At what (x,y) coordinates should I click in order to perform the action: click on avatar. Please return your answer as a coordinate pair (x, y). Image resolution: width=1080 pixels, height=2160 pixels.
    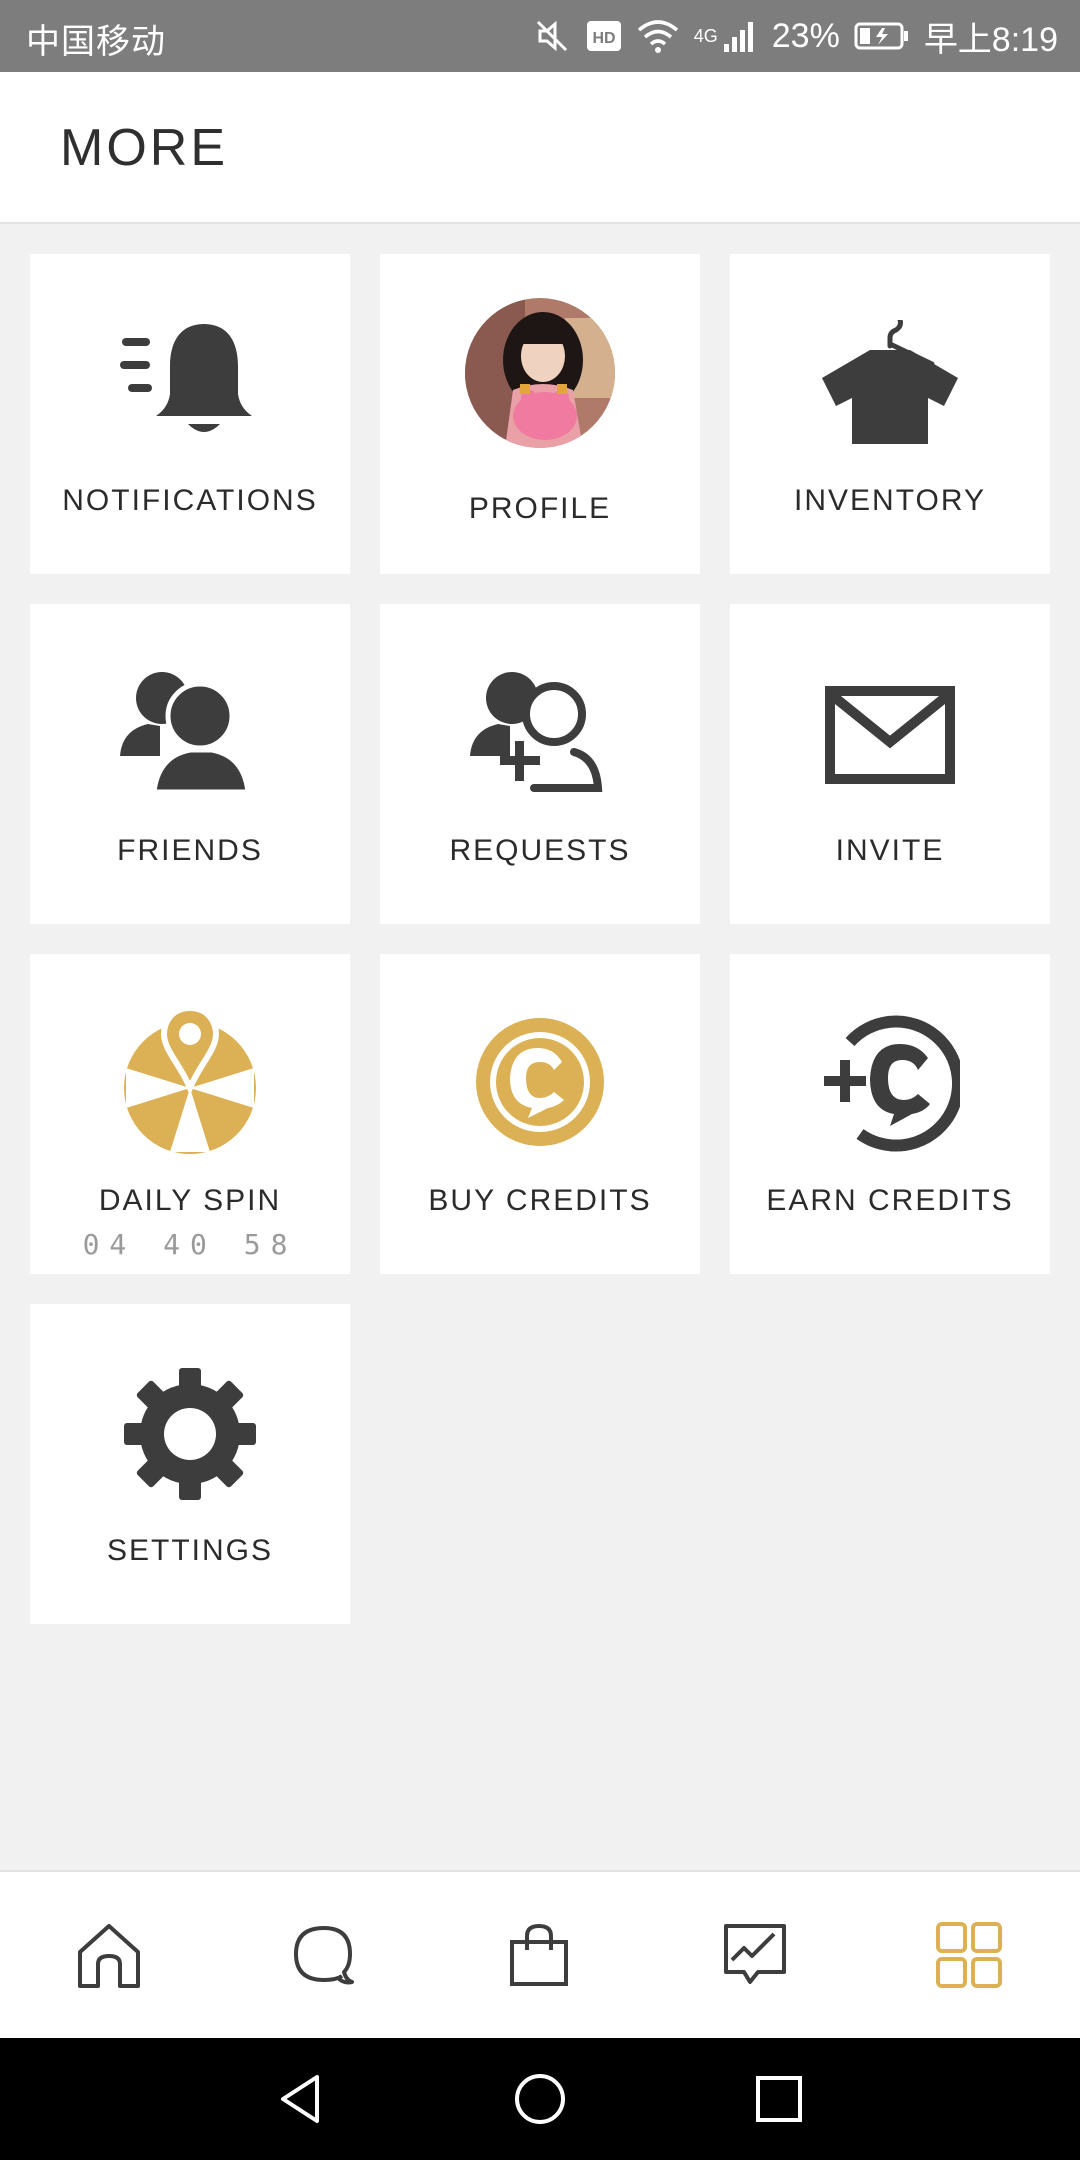
    Looking at the image, I should click on (540, 373).